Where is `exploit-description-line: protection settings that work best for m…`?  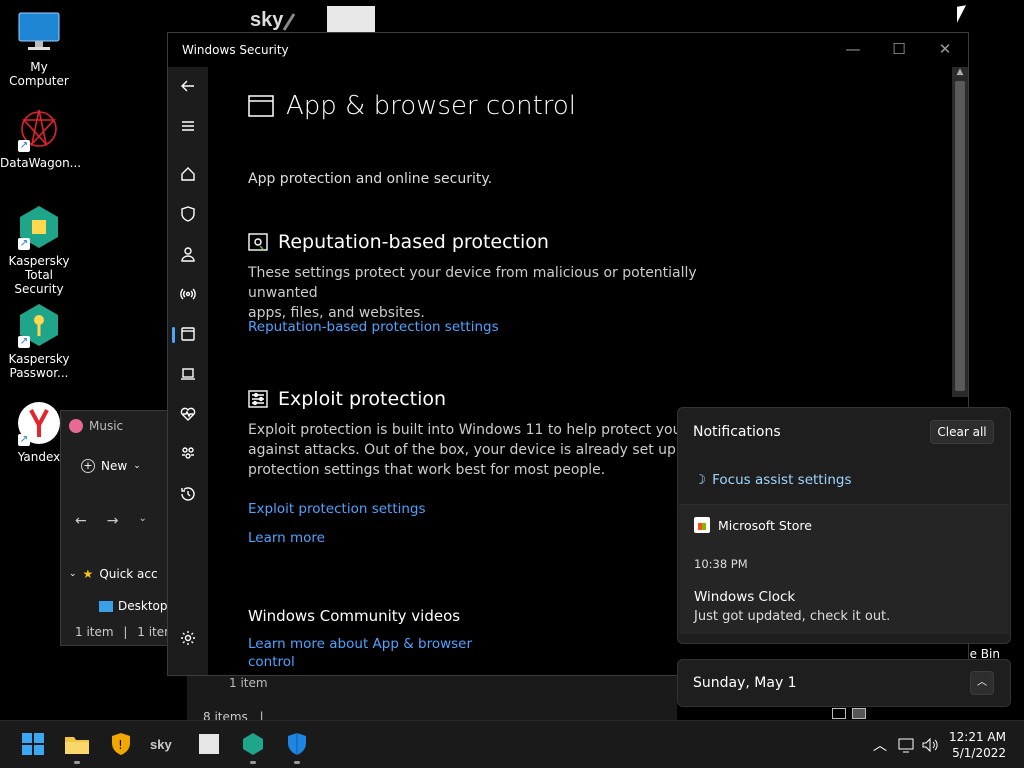
exploit-description-line: protection settings that work best for m… is located at coordinates (427, 470).